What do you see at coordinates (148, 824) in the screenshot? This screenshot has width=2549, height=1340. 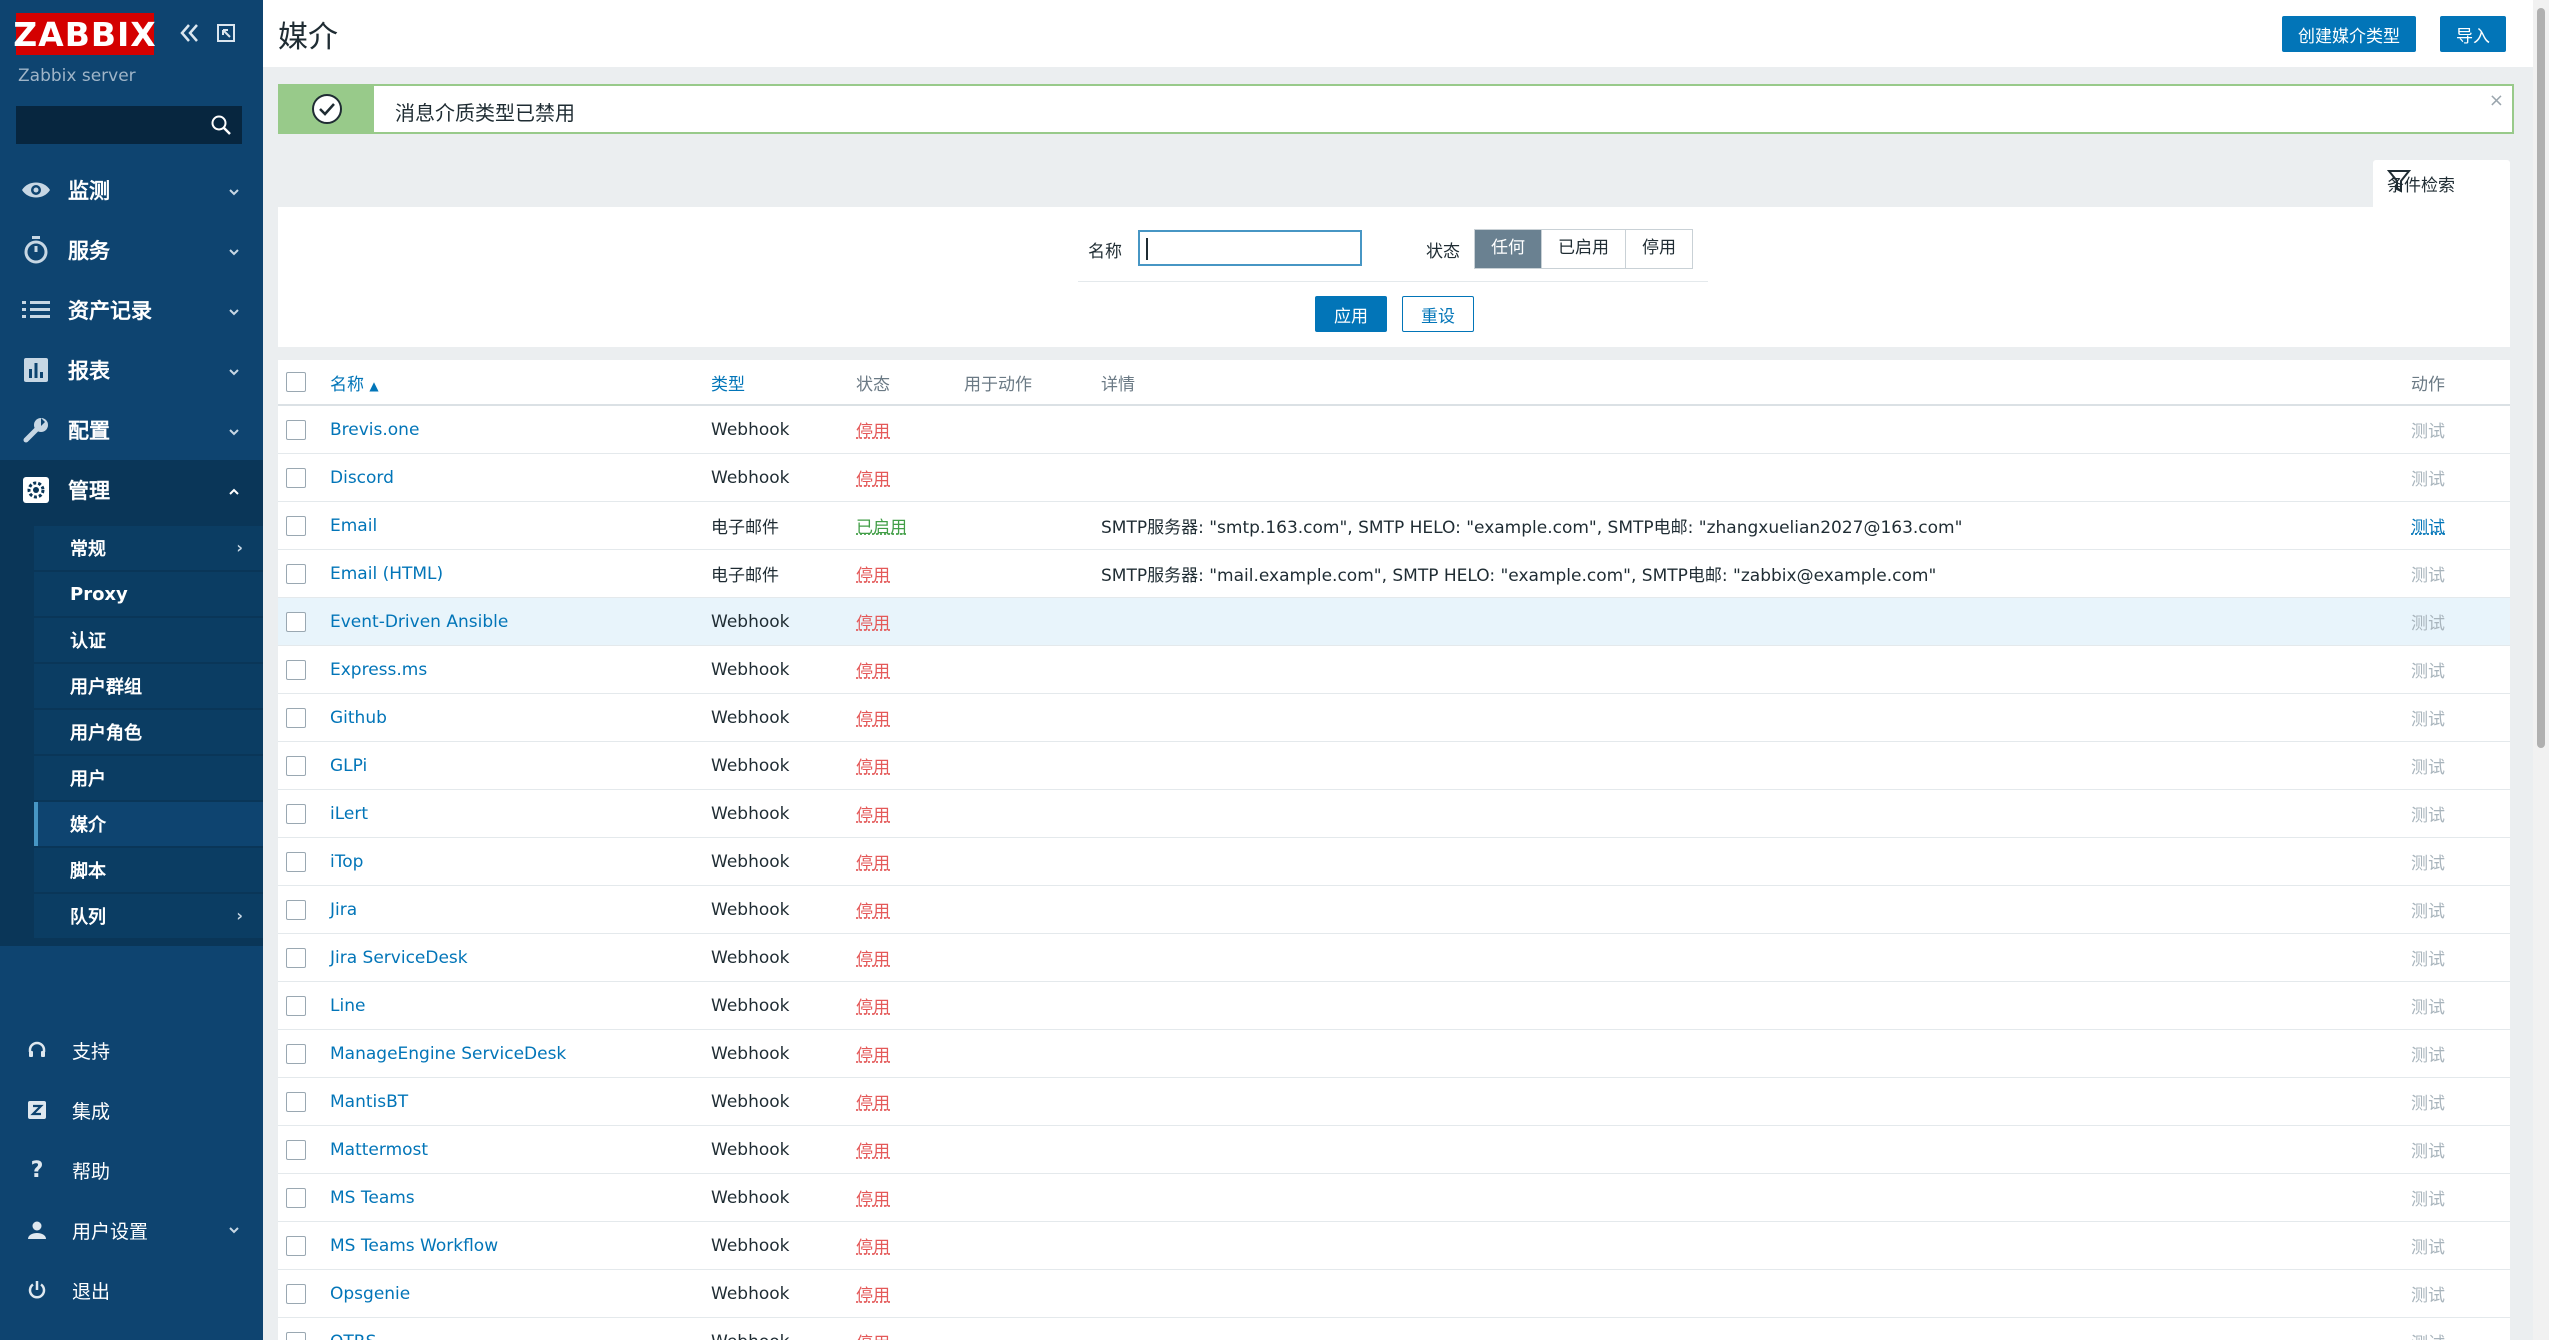 I see `submenu-media-types: 媒介` at bounding box center [148, 824].